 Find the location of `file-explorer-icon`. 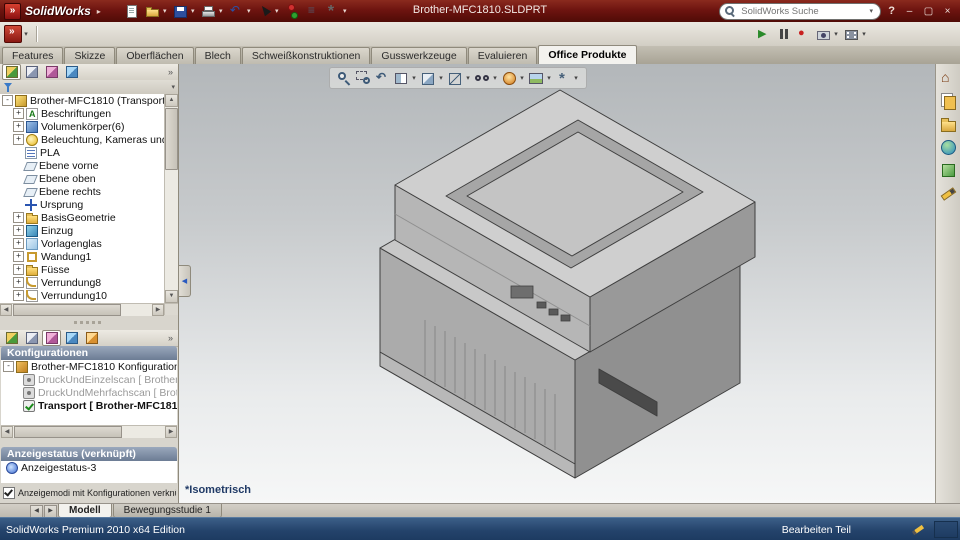

file-explorer-icon is located at coordinates (948, 124).